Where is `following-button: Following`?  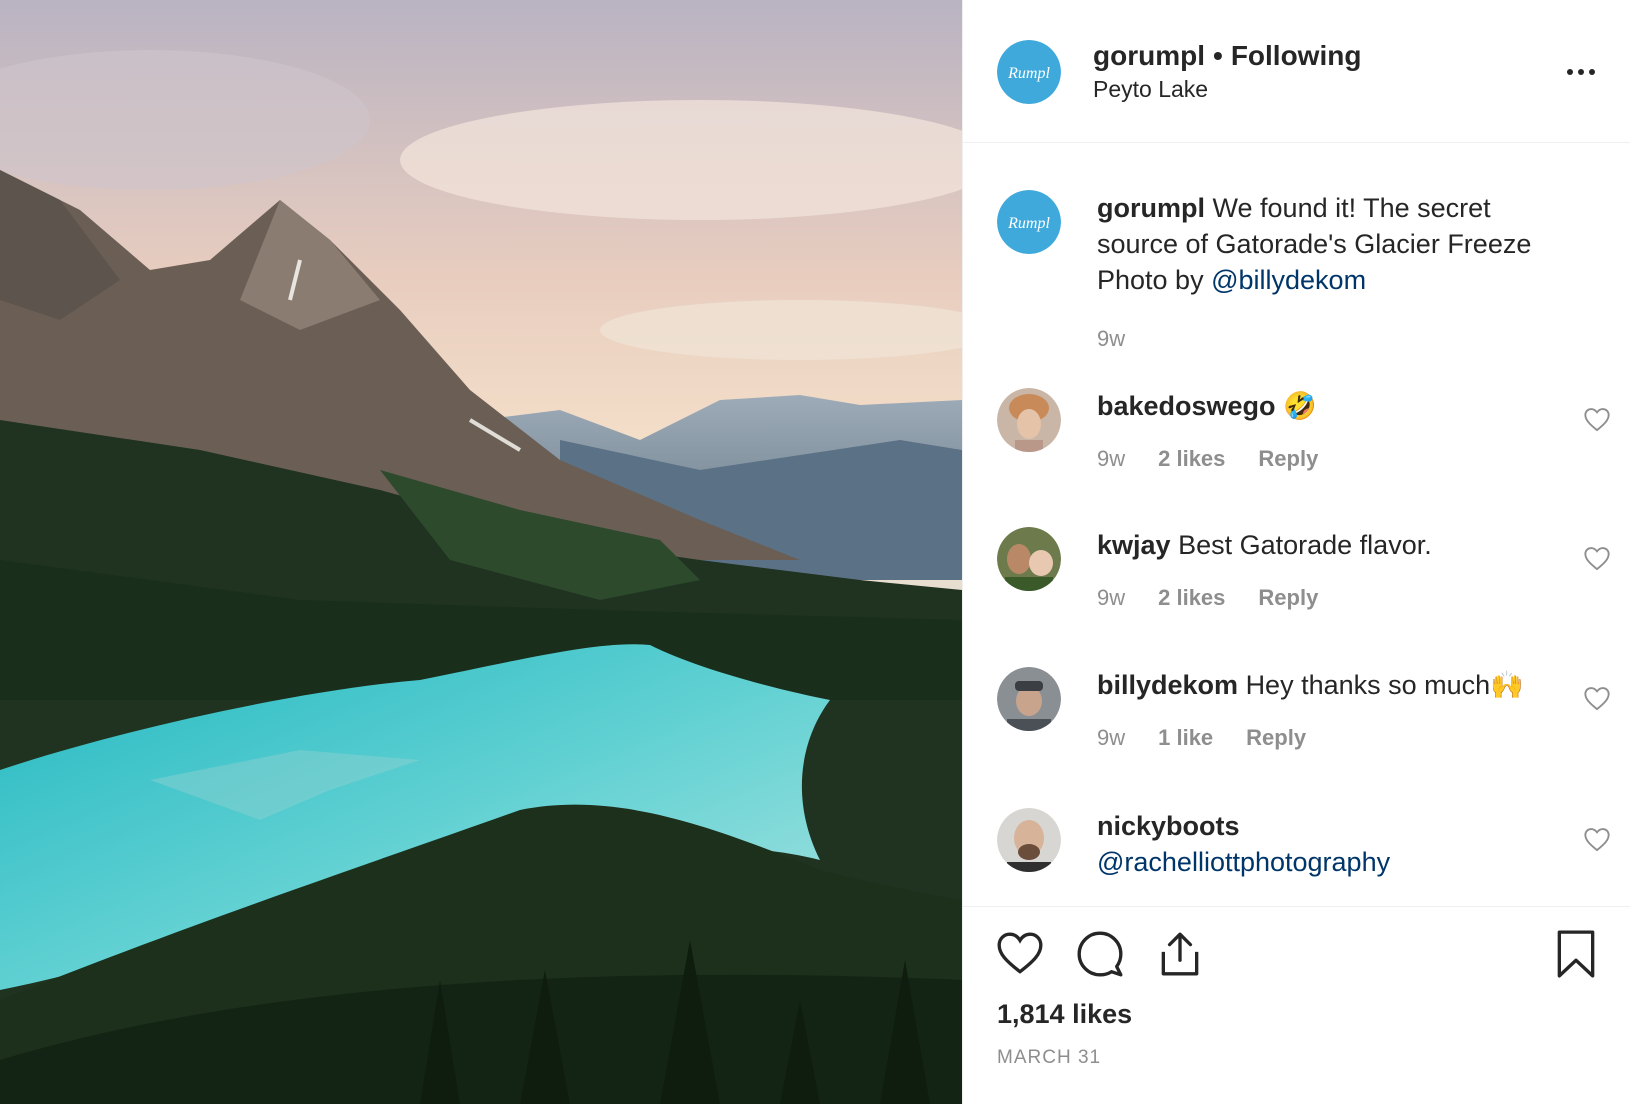
following-button: Following is located at coordinates (1296, 55).